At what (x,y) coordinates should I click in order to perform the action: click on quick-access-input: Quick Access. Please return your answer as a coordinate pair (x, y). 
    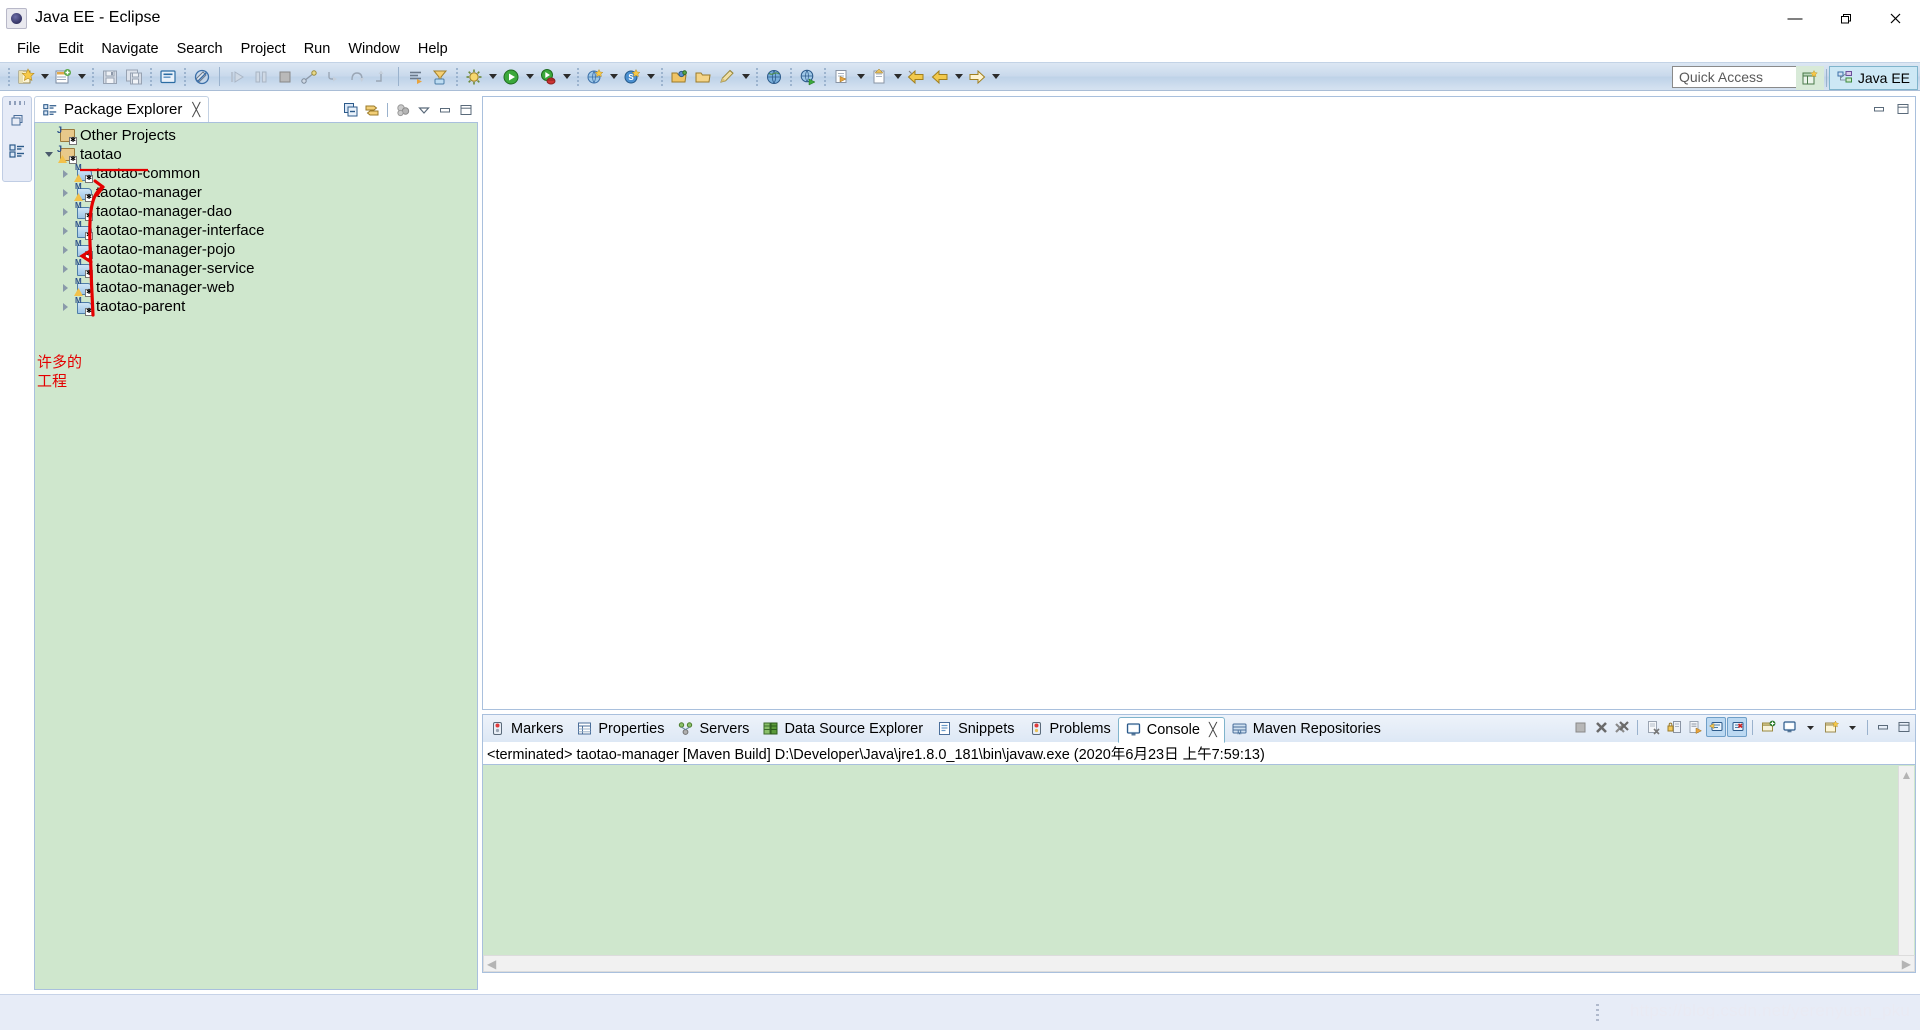
    Looking at the image, I should click on (1737, 77).